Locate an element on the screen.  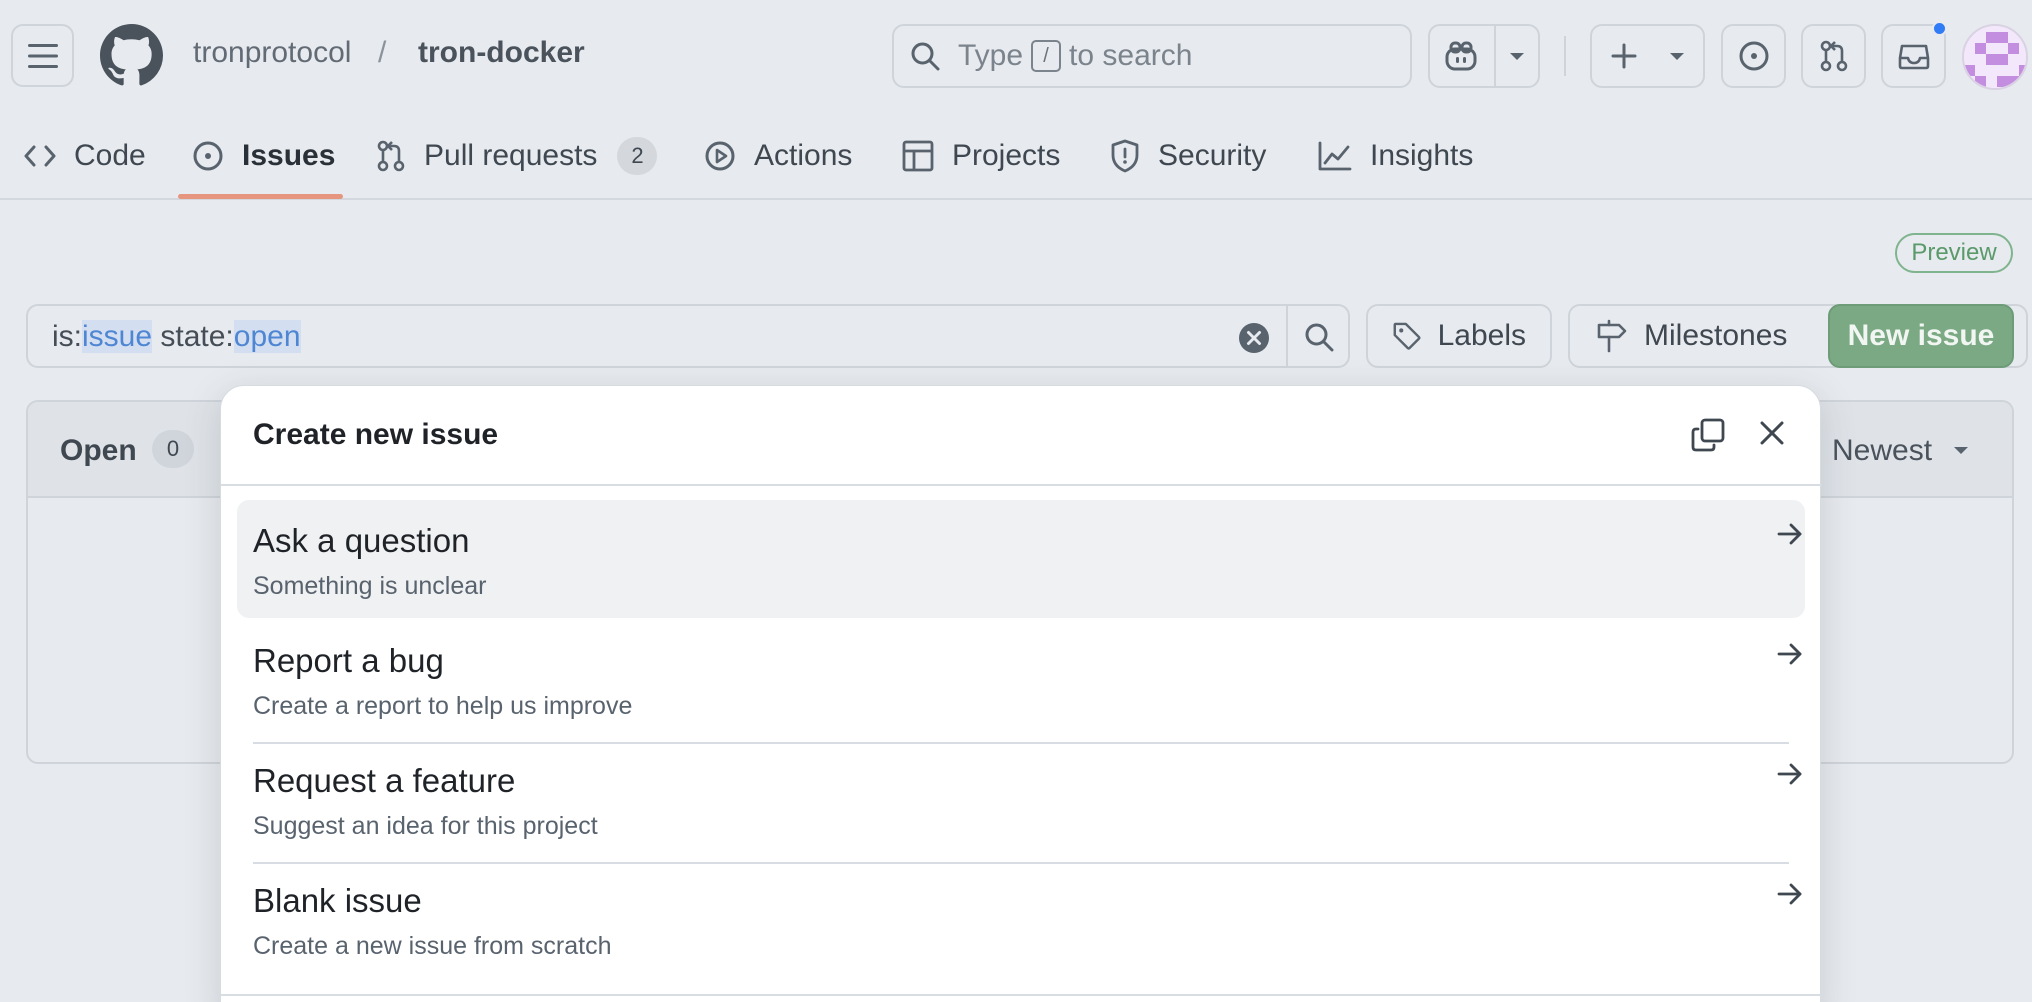
tab-projects: Projects is located at coordinates (981, 156).